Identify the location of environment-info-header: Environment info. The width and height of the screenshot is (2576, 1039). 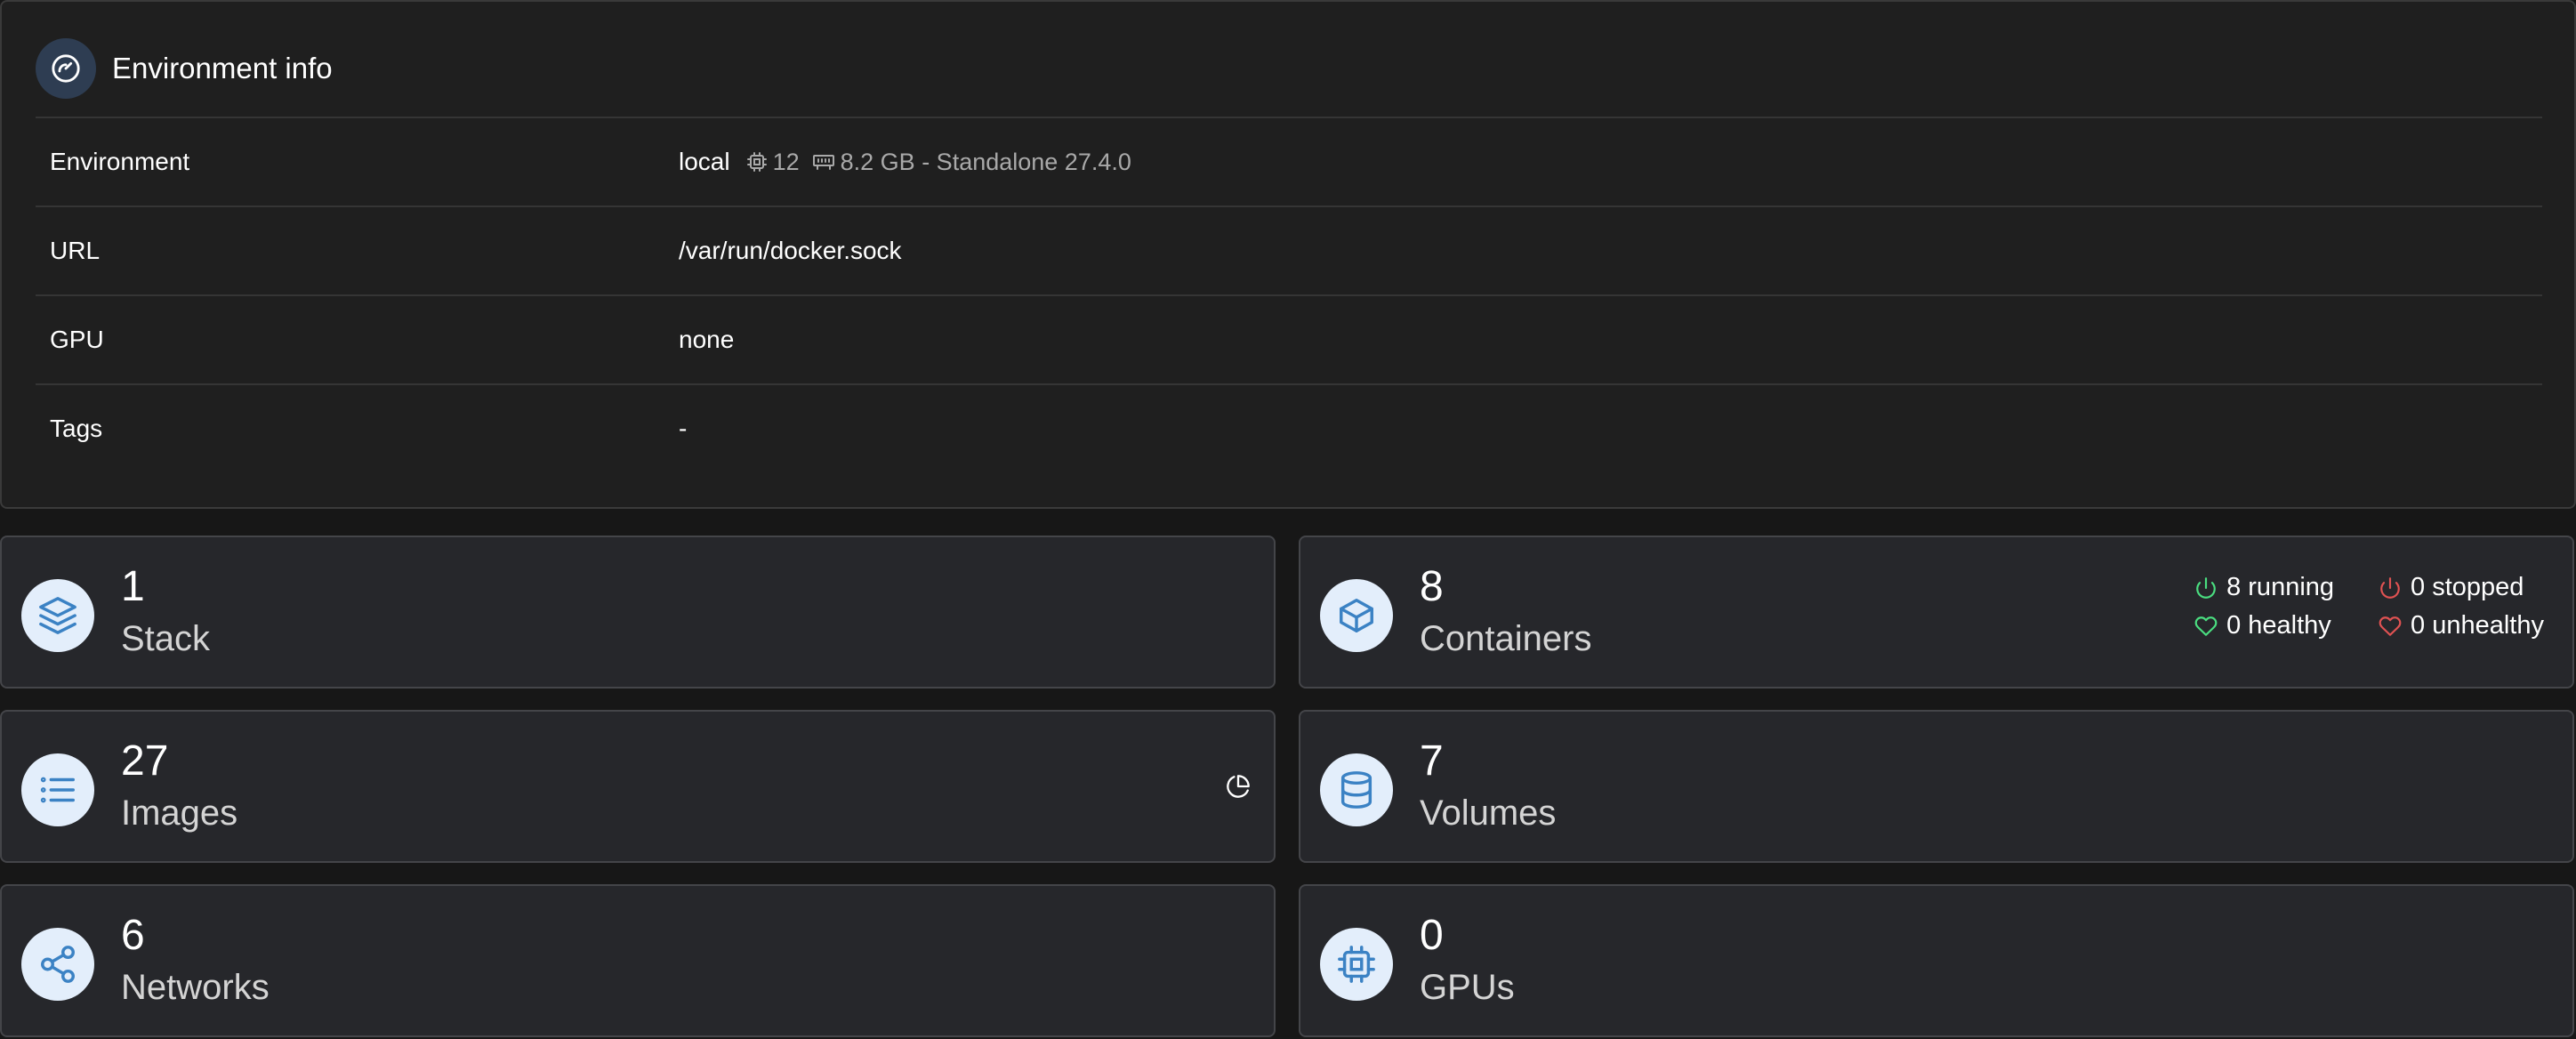
(184, 68).